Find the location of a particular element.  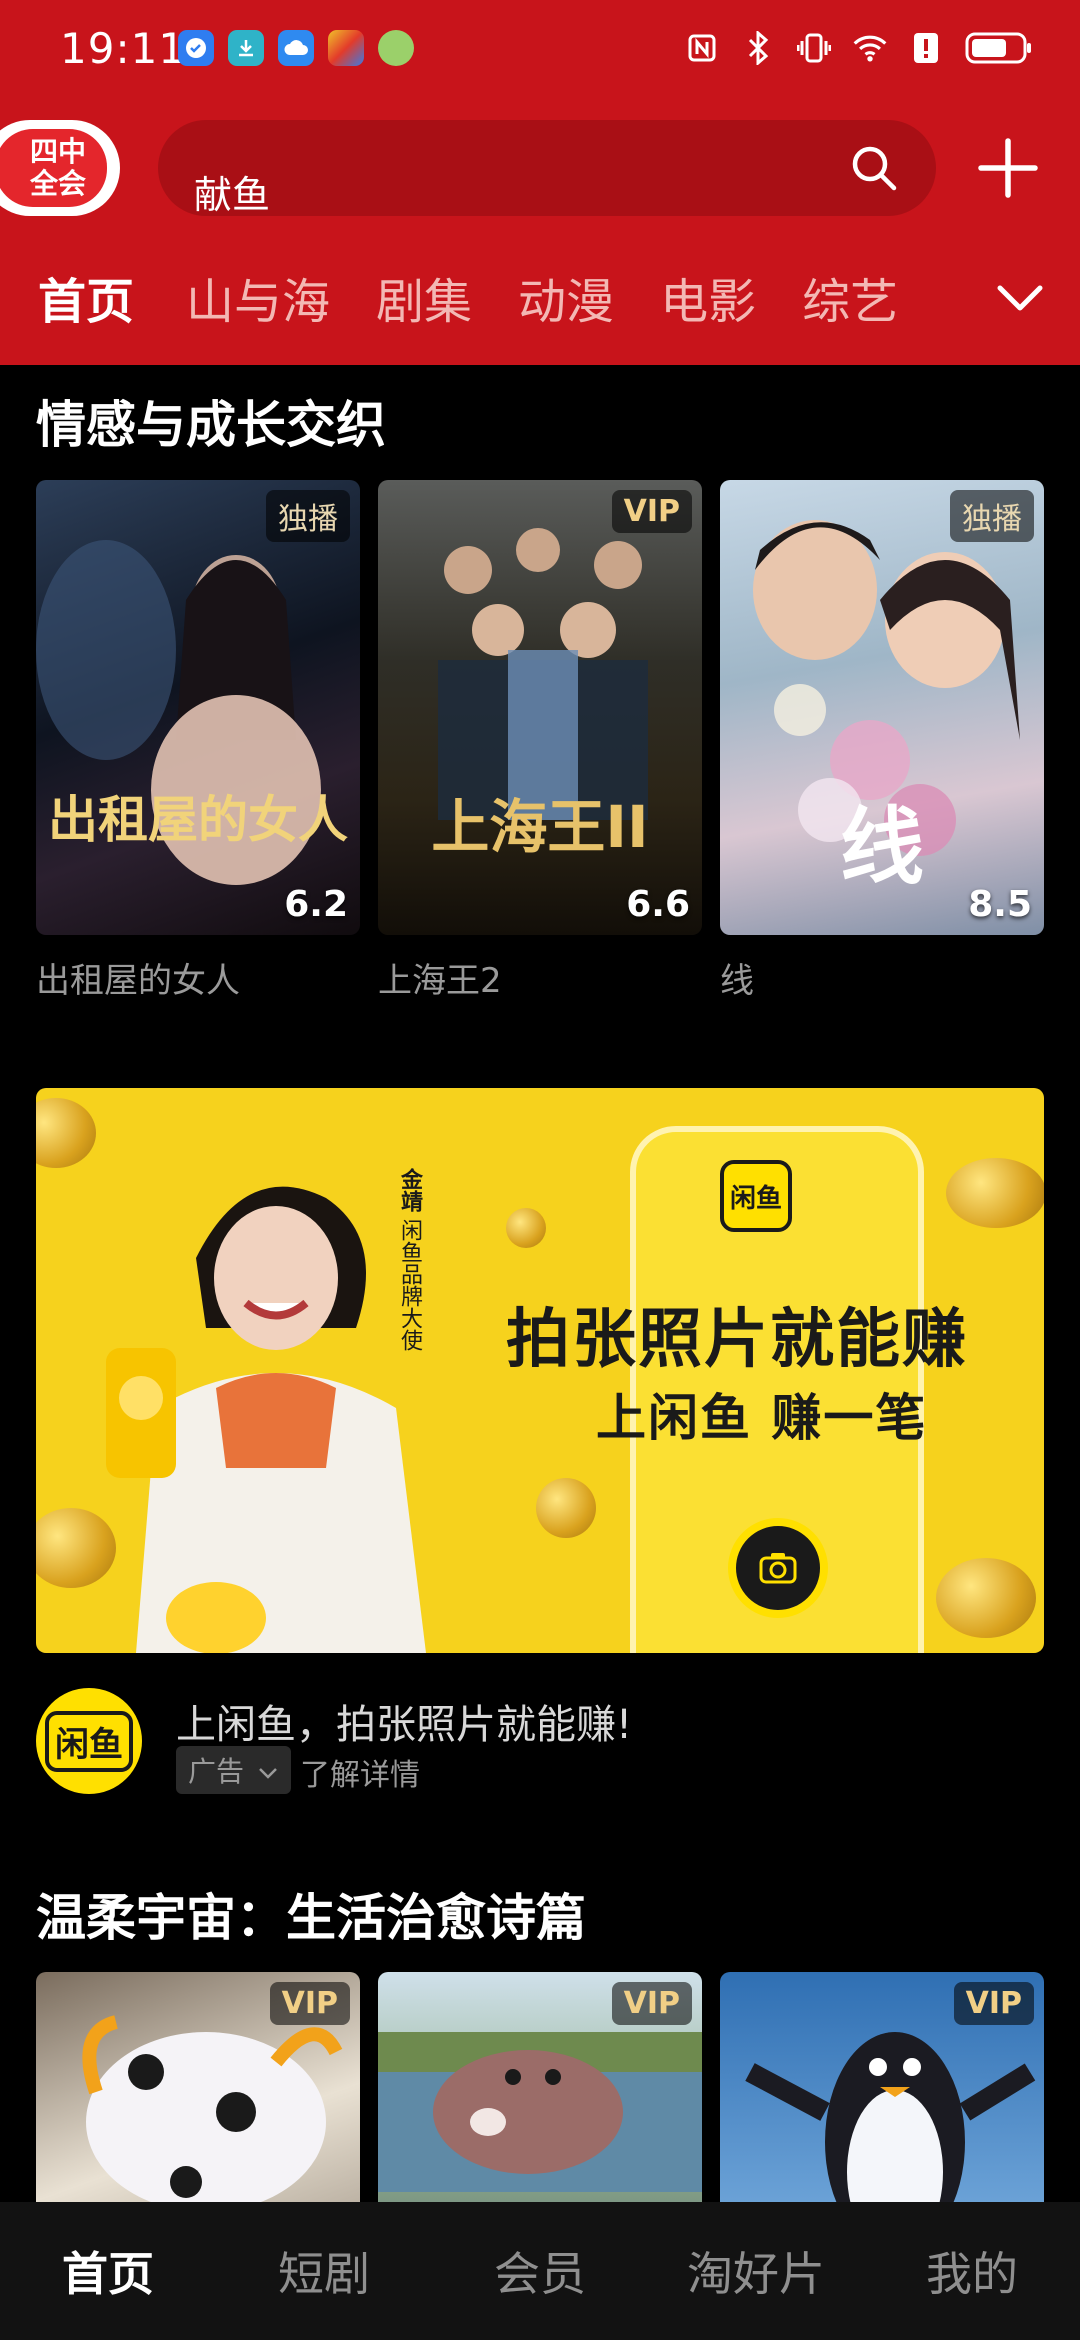

card-title: 出租屋的女人 is located at coordinates (198, 977).